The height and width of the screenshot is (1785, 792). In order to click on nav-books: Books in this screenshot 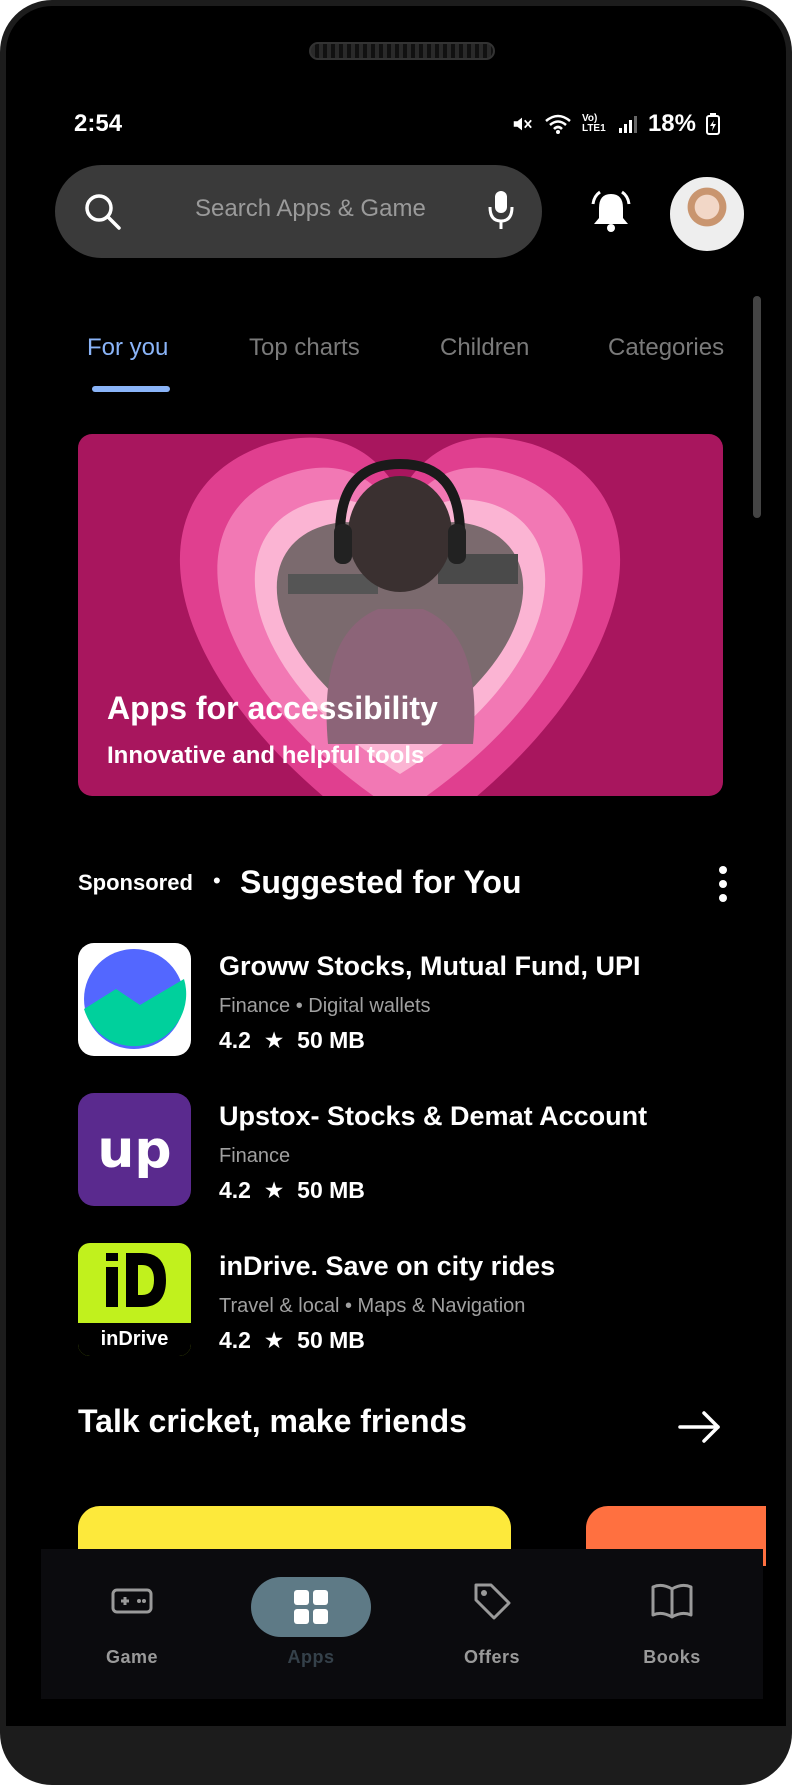, I will do `click(672, 1624)`.